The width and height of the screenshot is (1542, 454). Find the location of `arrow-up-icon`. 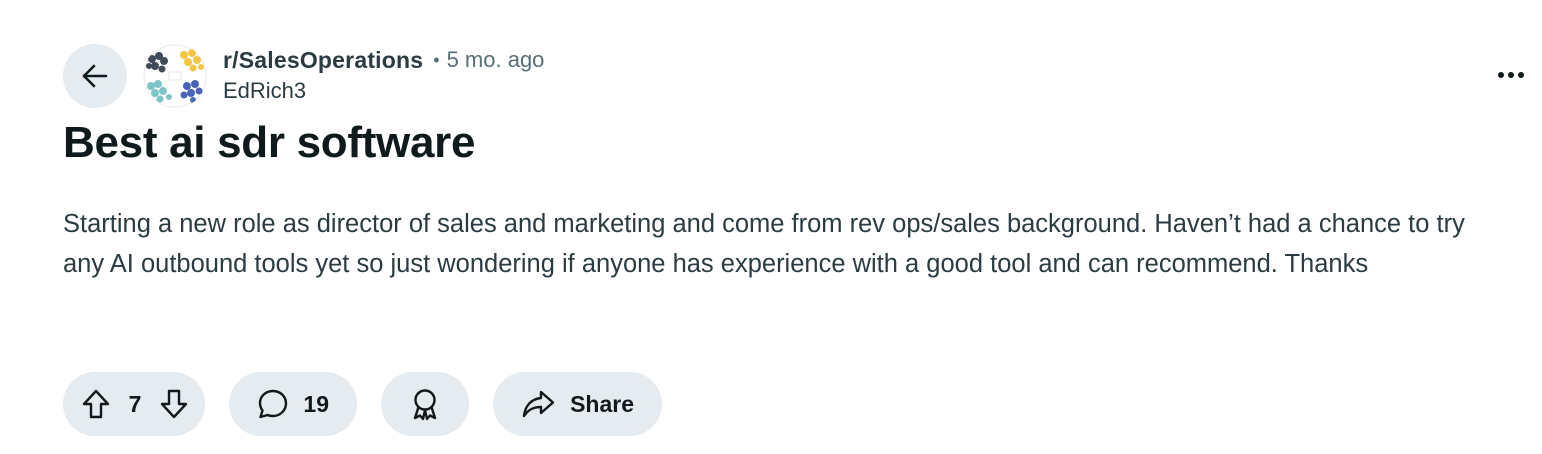

arrow-up-icon is located at coordinates (96, 404).